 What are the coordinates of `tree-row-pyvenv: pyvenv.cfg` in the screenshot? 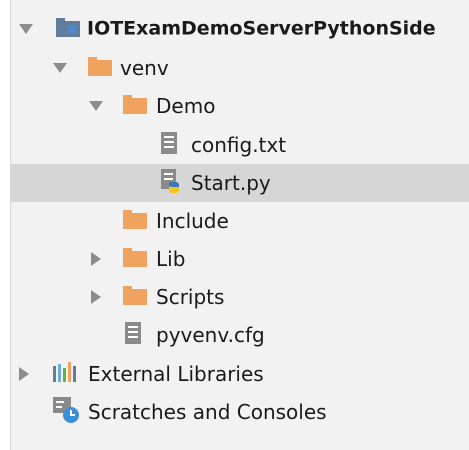 It's located at (240, 335).